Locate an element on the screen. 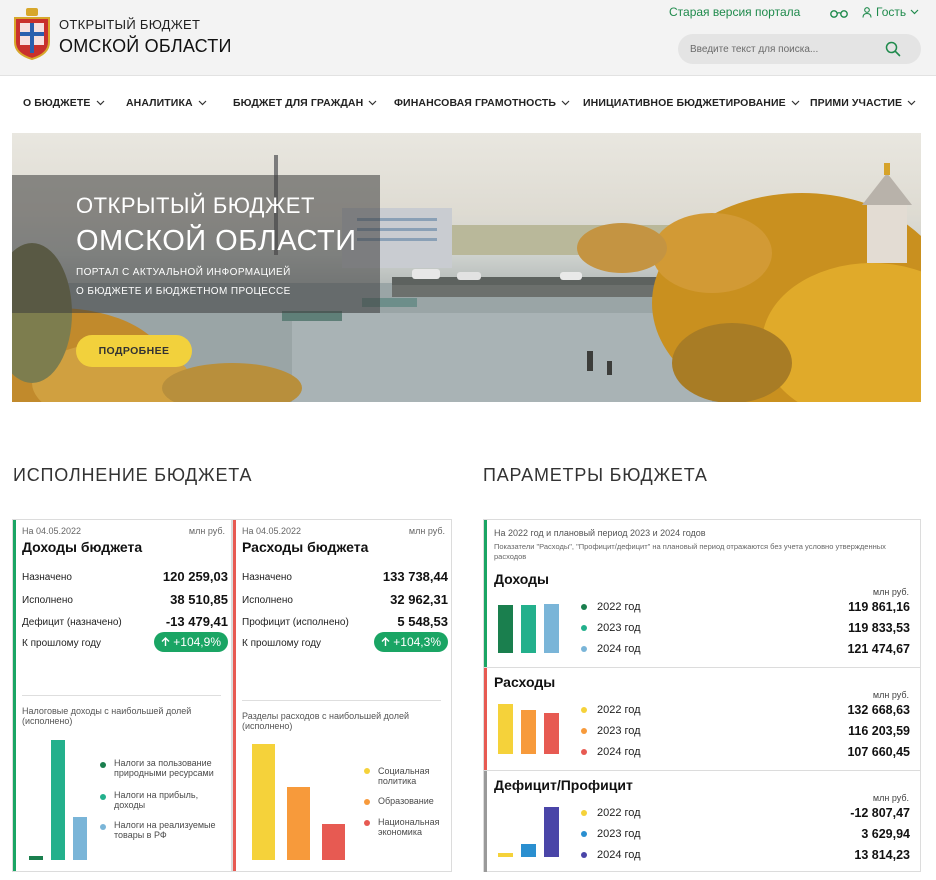  row-value: 119 833,53 is located at coordinates (879, 628).